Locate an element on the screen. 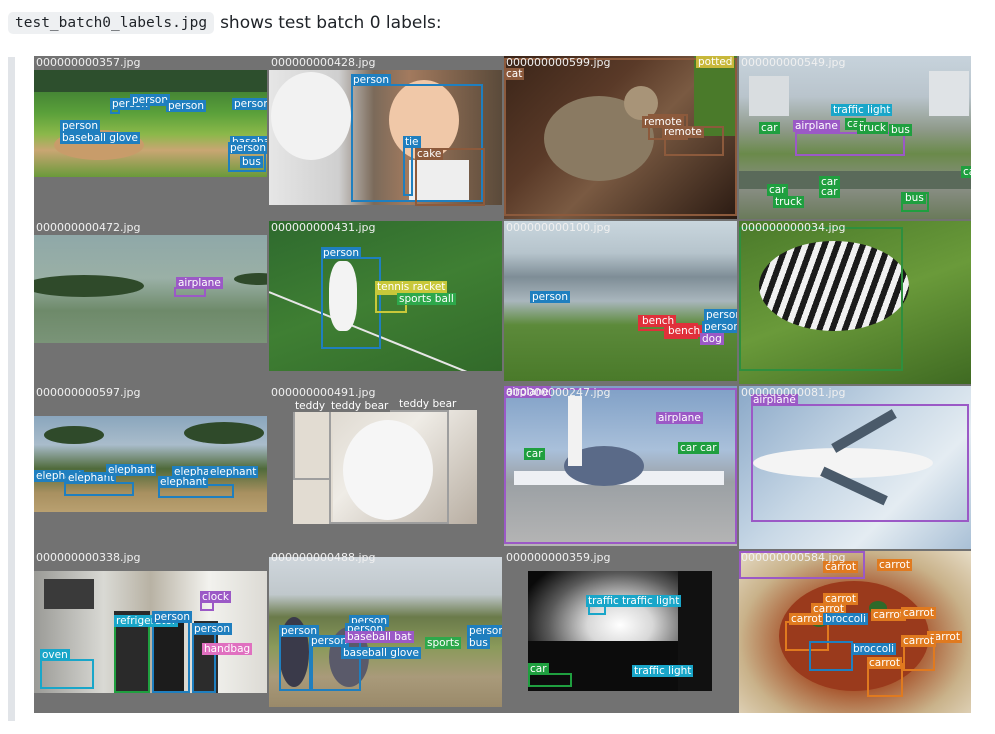  bbox-label: bench is located at coordinates (684, 331).